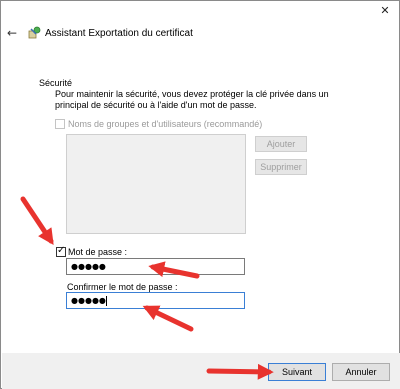 This screenshot has width=400, height=389. I want to click on password-checkbox, so click(61, 251).